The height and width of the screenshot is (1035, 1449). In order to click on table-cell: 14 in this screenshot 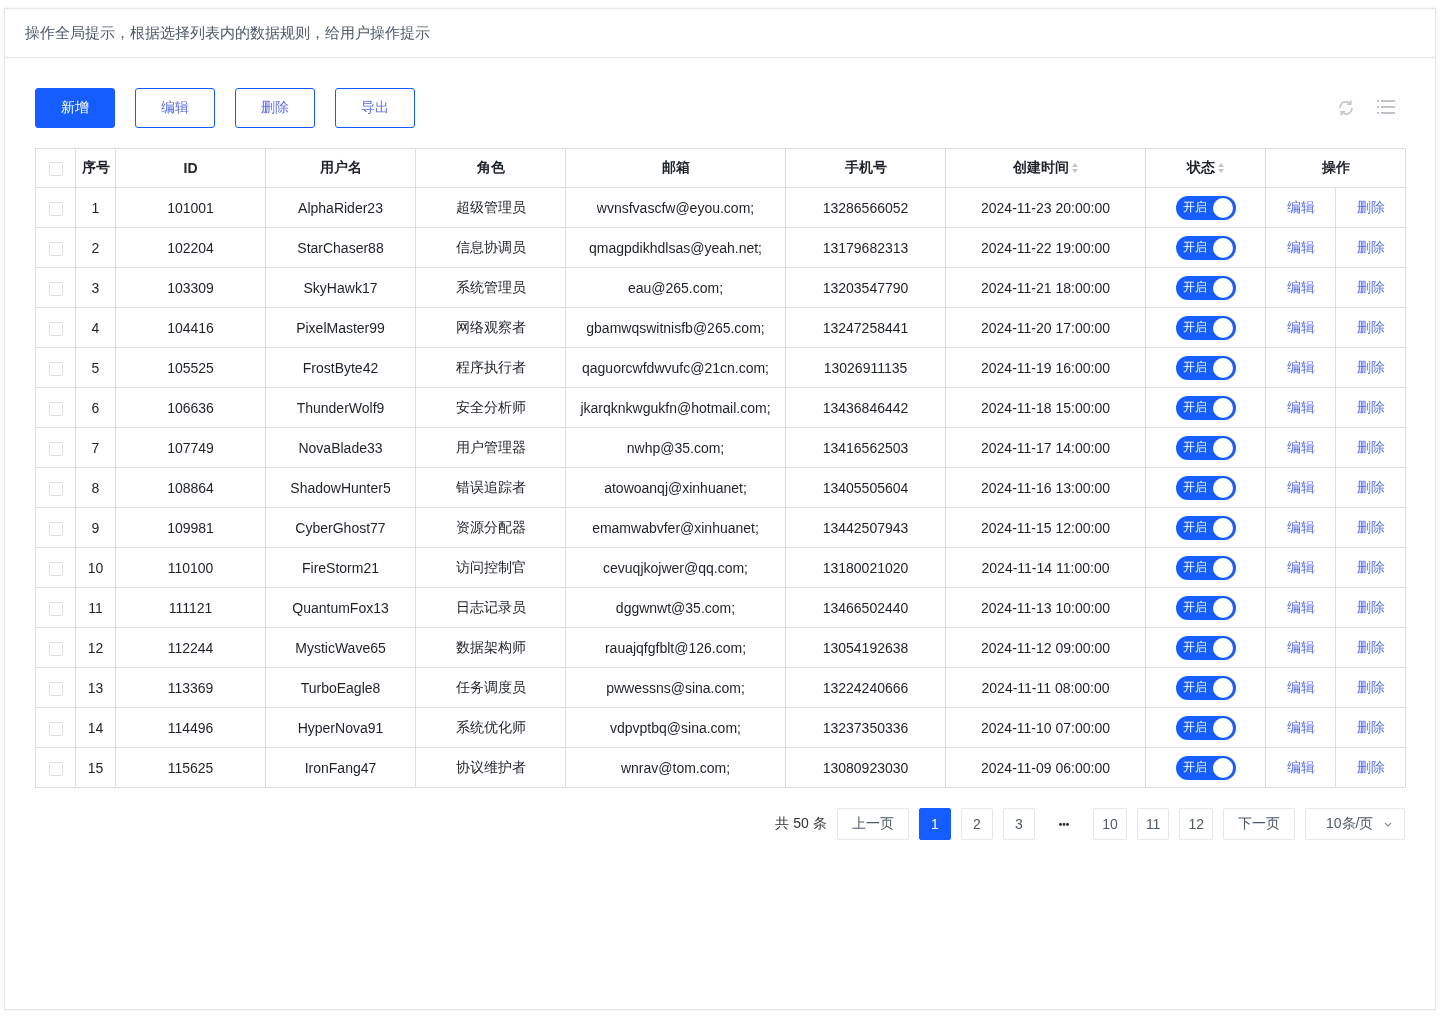, I will do `click(95, 727)`.